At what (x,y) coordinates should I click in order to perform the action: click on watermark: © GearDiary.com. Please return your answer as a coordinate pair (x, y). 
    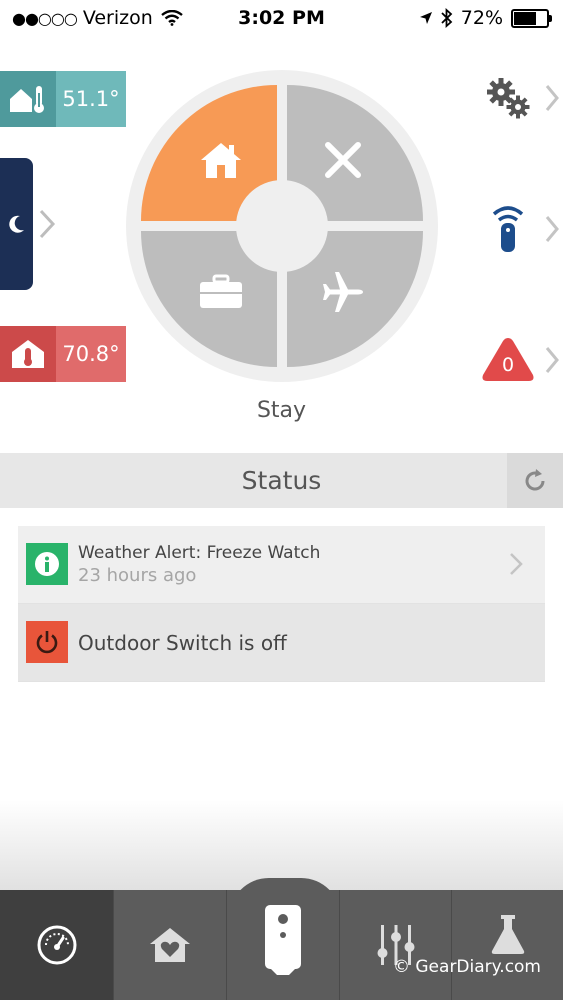
    Looking at the image, I should click on (466, 967).